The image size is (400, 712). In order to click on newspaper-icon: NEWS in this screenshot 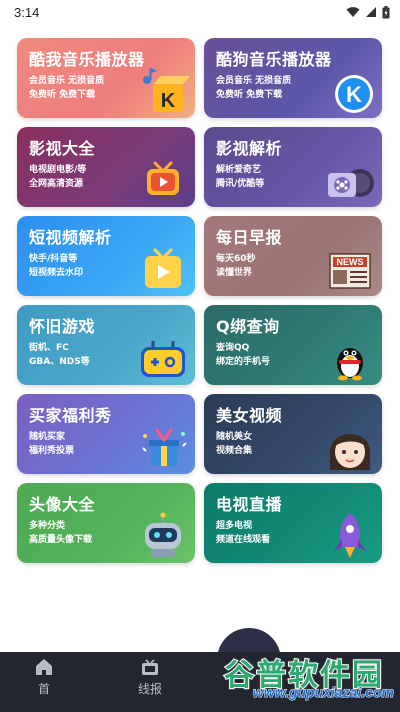, I will do `click(350, 271)`.